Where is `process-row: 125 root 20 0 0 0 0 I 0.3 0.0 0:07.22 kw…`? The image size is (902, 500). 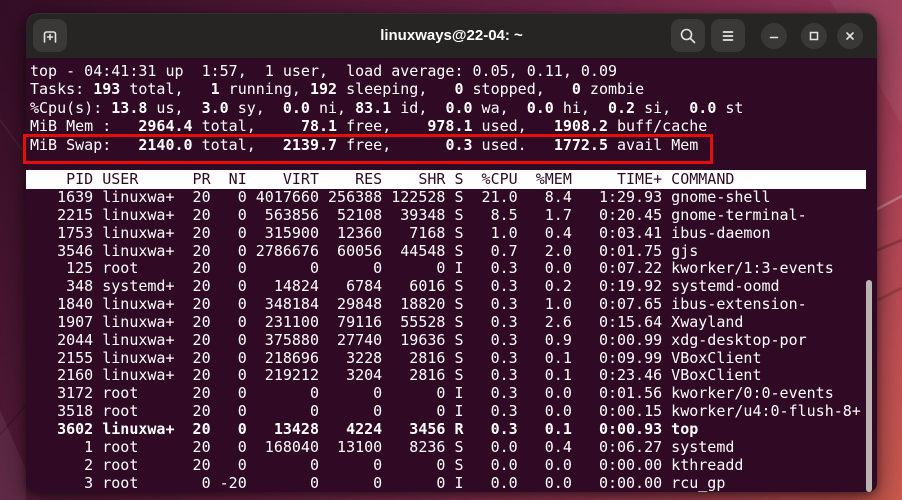
process-row: 125 root 20 0 0 0 0 I 0.3 0.0 0:07.22 kw… is located at coordinates (432, 268).